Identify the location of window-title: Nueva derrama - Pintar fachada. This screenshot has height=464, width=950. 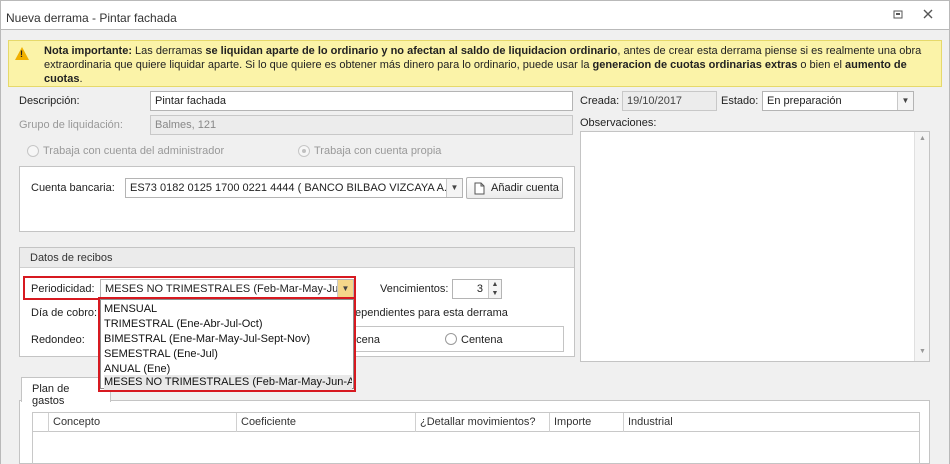
(91, 18).